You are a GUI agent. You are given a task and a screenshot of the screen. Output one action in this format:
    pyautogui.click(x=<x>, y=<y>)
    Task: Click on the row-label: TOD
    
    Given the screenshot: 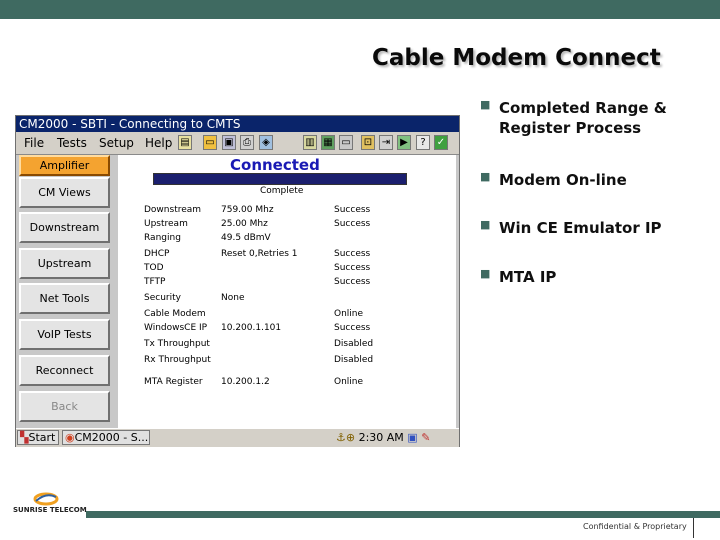 What is the action you would take?
    pyautogui.click(x=154, y=268)
    